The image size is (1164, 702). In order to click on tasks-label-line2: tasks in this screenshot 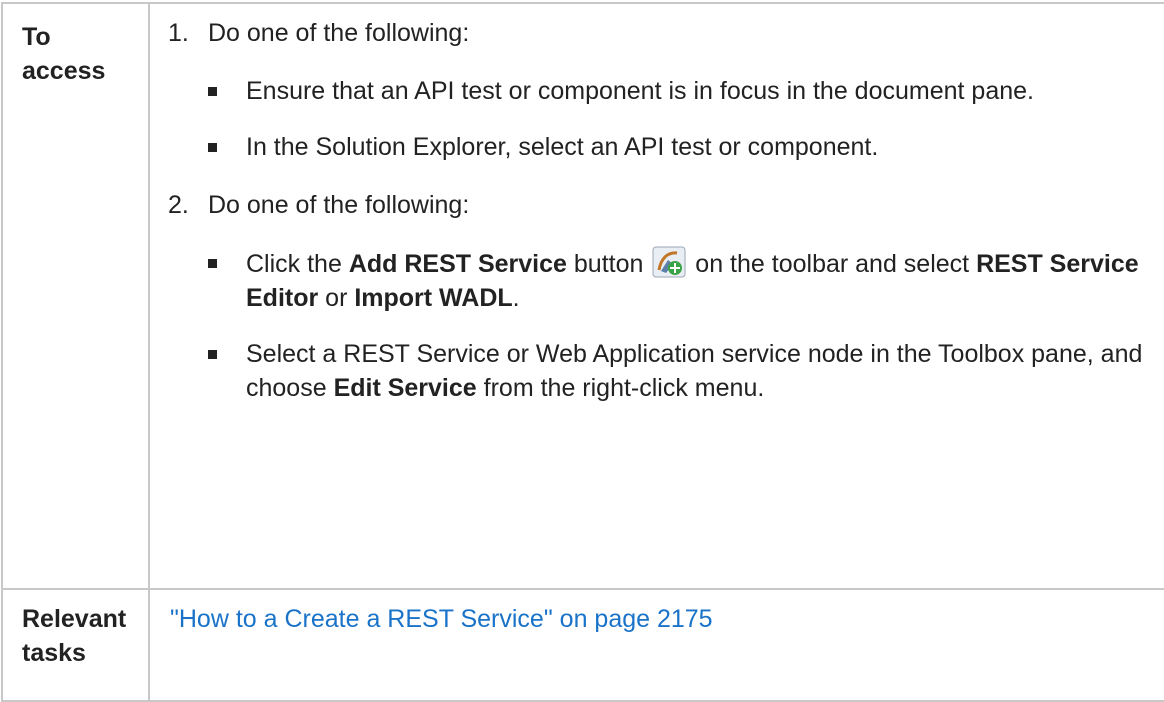, I will do `click(54, 653)`.